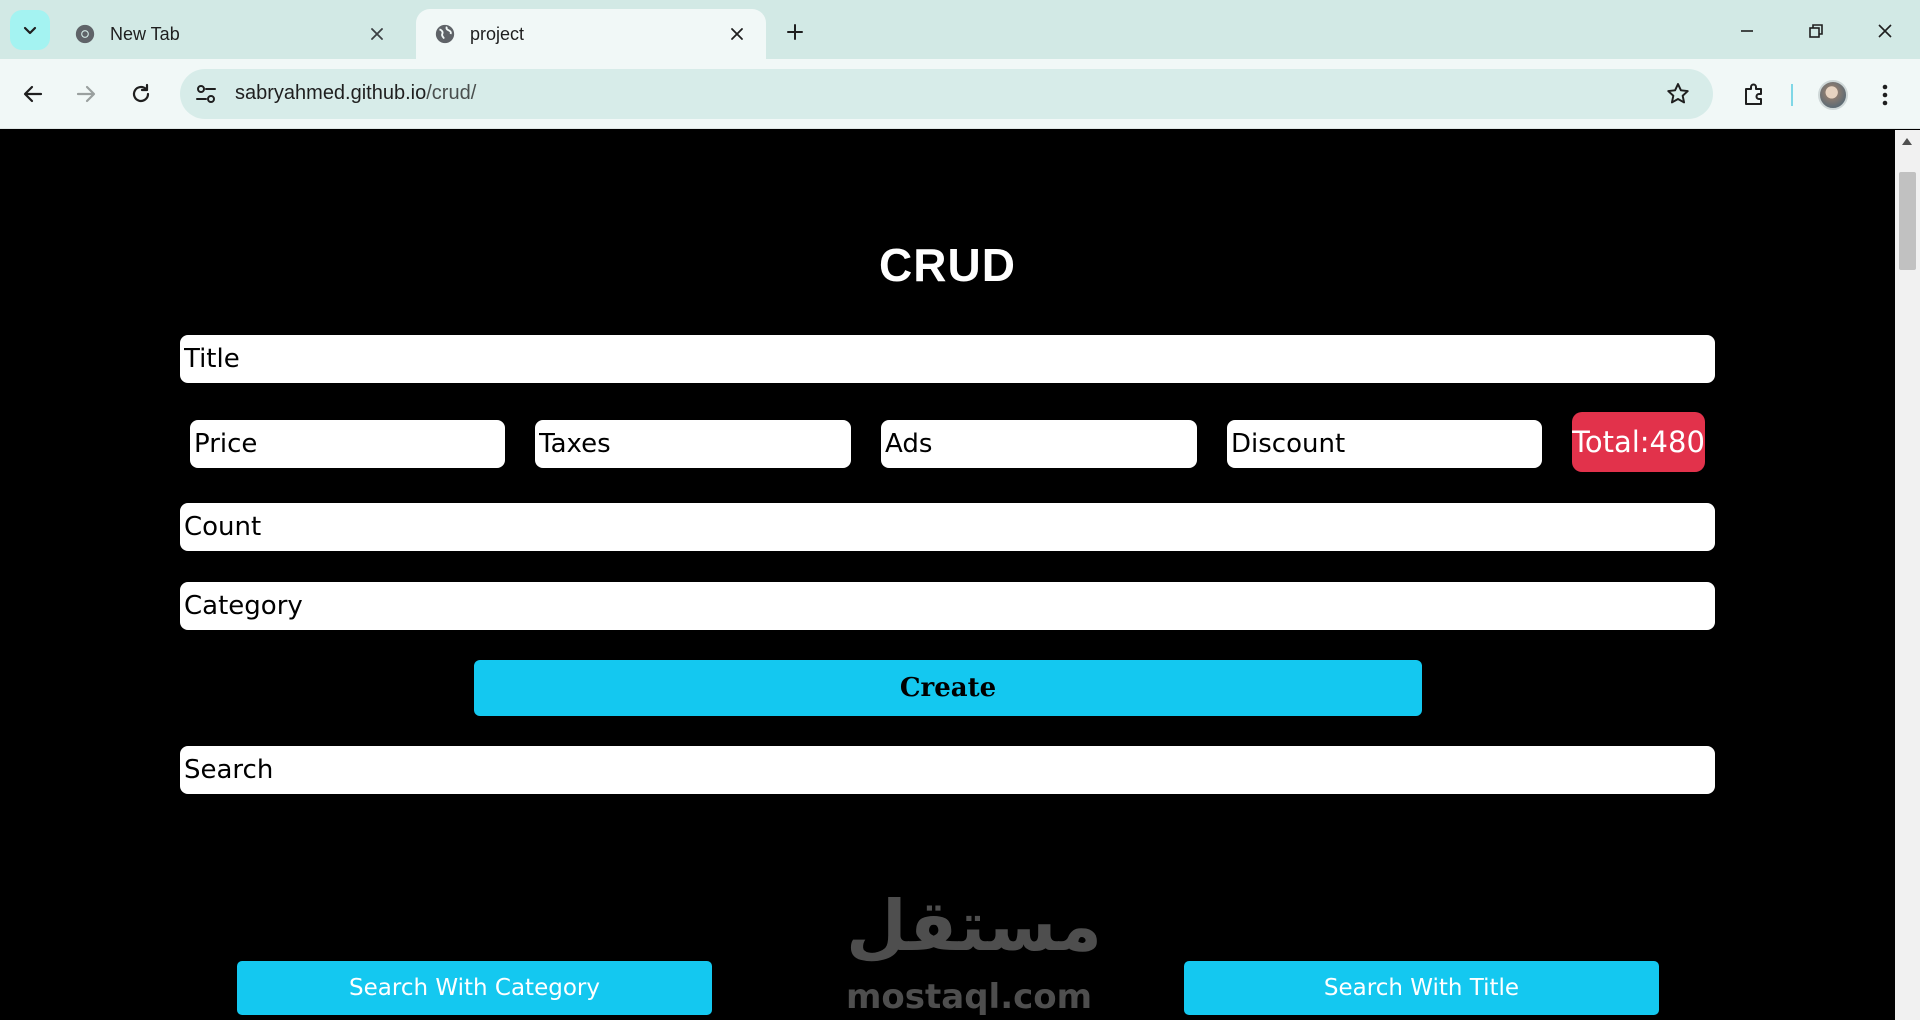 The height and width of the screenshot is (1020, 1920). I want to click on price-input, so click(347, 444).